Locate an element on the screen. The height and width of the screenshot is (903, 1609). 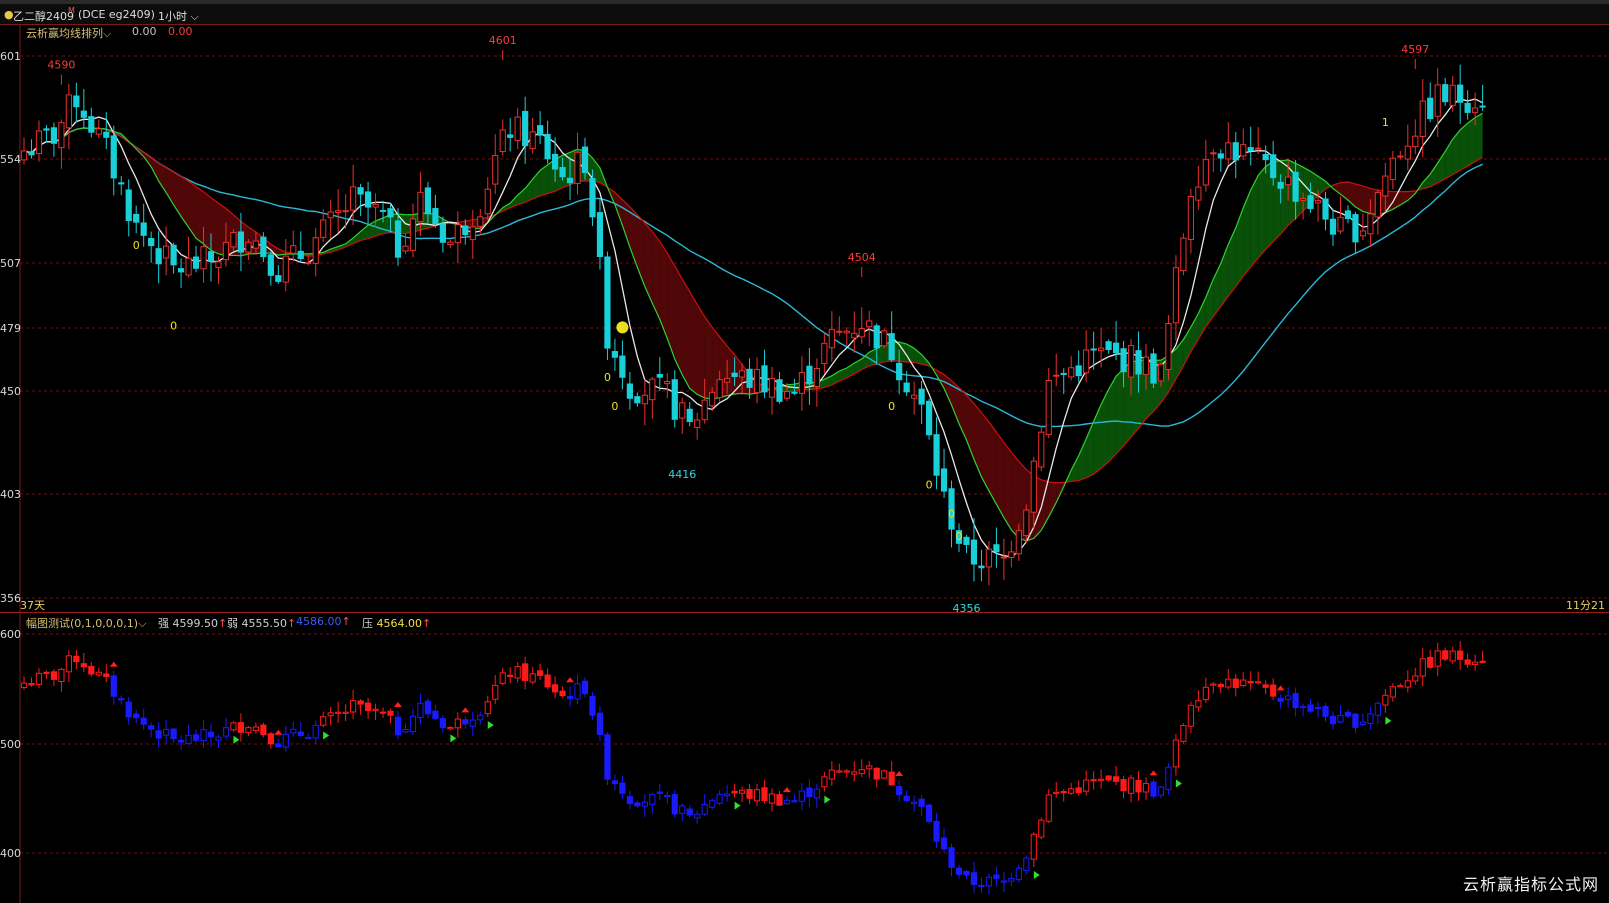
sub-indicator-selector: 幅图测试(0,1,0,0,0,1)⌵ is located at coordinates (86, 623).